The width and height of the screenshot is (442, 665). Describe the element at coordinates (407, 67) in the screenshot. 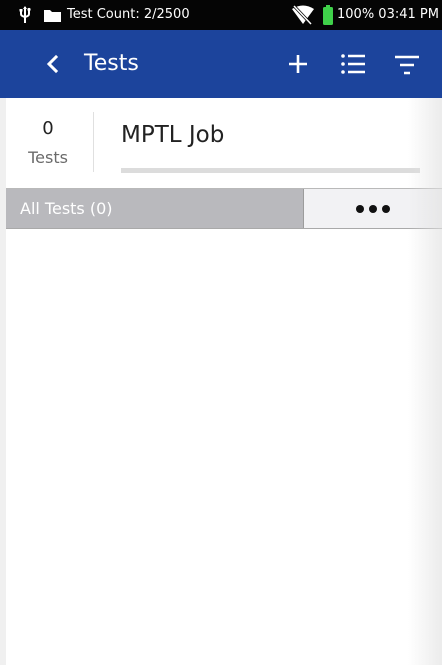

I see `filter-button` at that location.